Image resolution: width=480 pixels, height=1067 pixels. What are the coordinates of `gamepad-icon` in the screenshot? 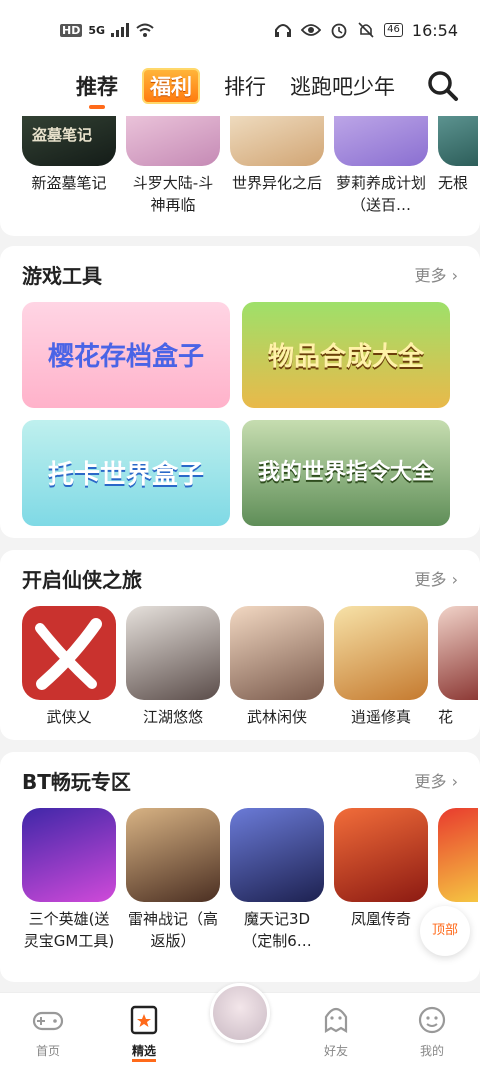 It's located at (48, 1021).